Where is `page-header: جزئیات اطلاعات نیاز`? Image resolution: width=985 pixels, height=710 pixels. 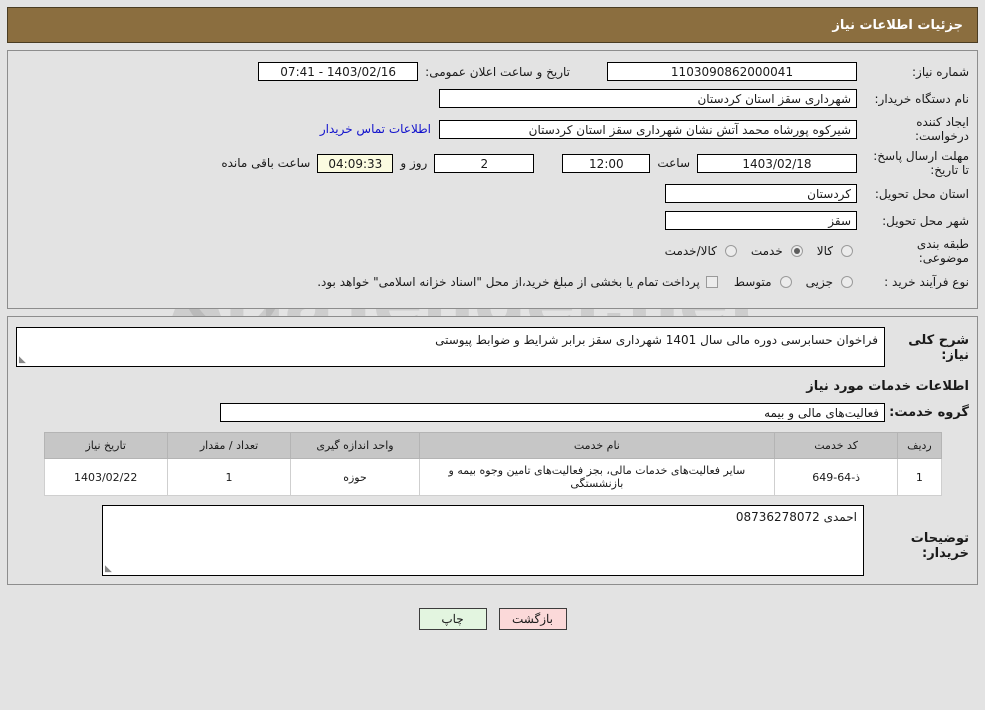 page-header: جزئیات اطلاعات نیاز is located at coordinates (492, 25).